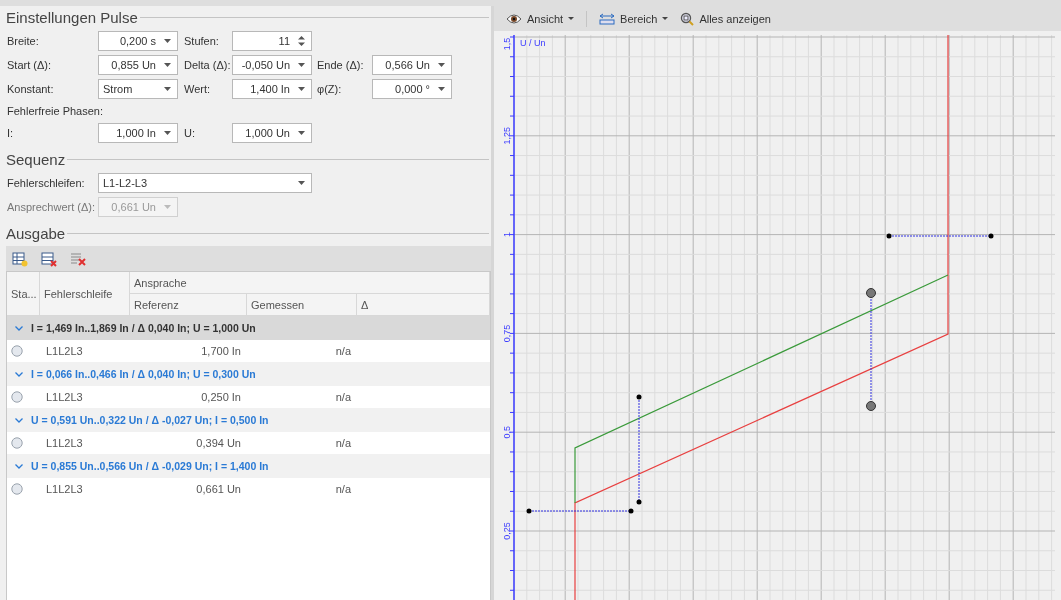 Image resolution: width=1061 pixels, height=600 pixels. Describe the element at coordinates (329, 89) in the screenshot. I see `field-label: φ(Z):` at that location.